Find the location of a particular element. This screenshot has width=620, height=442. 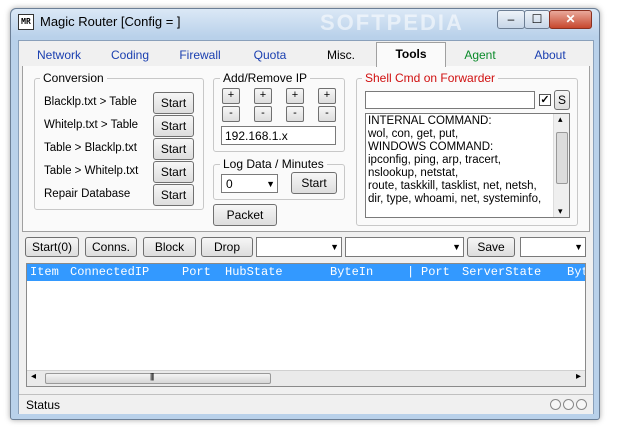

table-to-blacklist-start-button: Start is located at coordinates (173, 149).